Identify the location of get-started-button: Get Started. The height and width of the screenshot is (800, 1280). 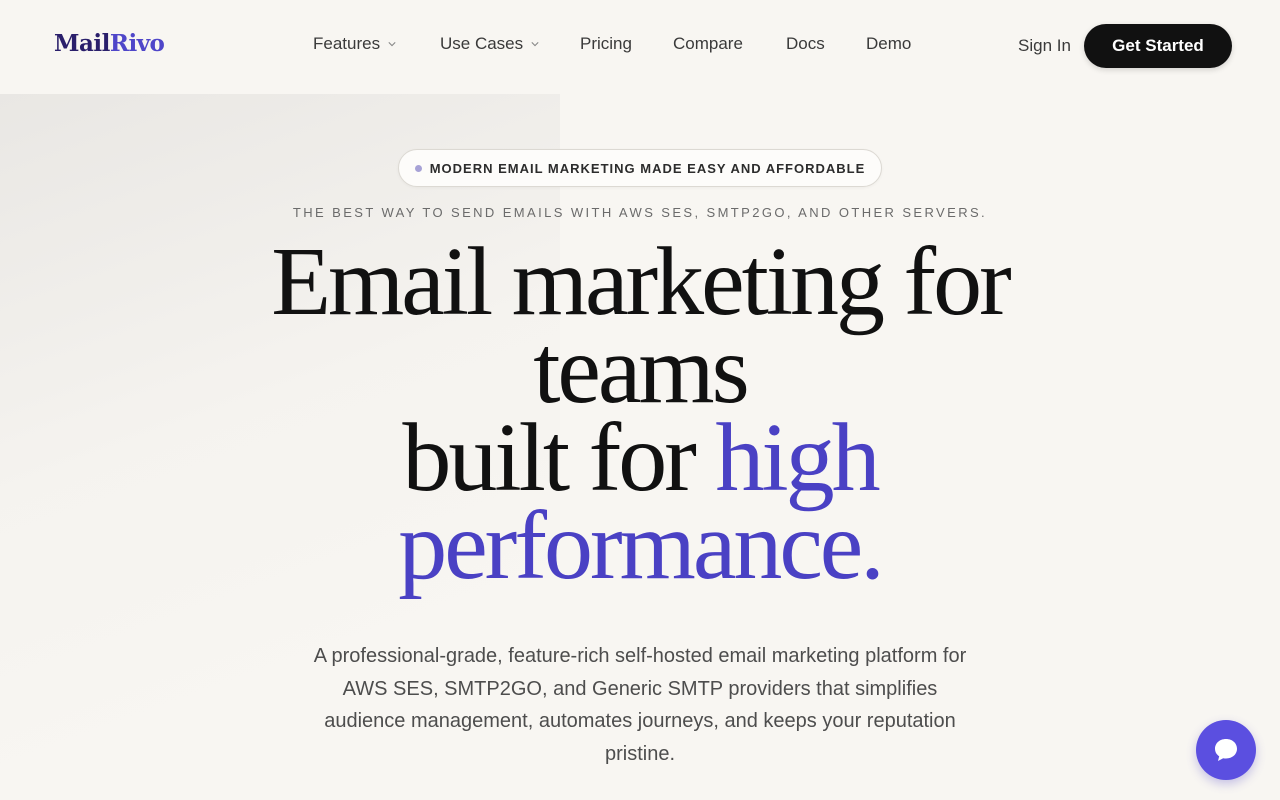
(1158, 46).